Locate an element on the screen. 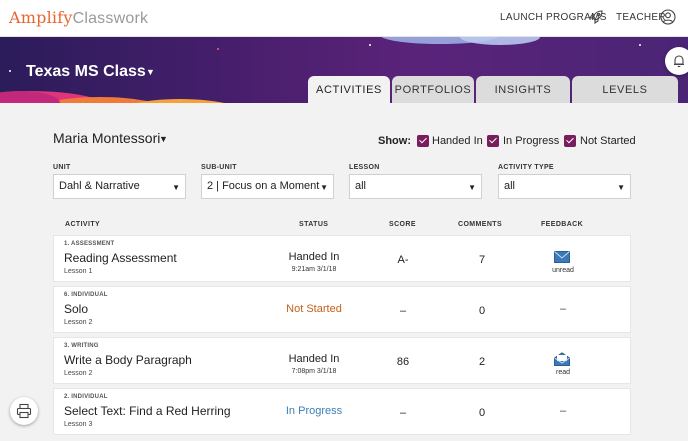 This screenshot has width=688, height=441. score-value: A- is located at coordinates (403, 260).